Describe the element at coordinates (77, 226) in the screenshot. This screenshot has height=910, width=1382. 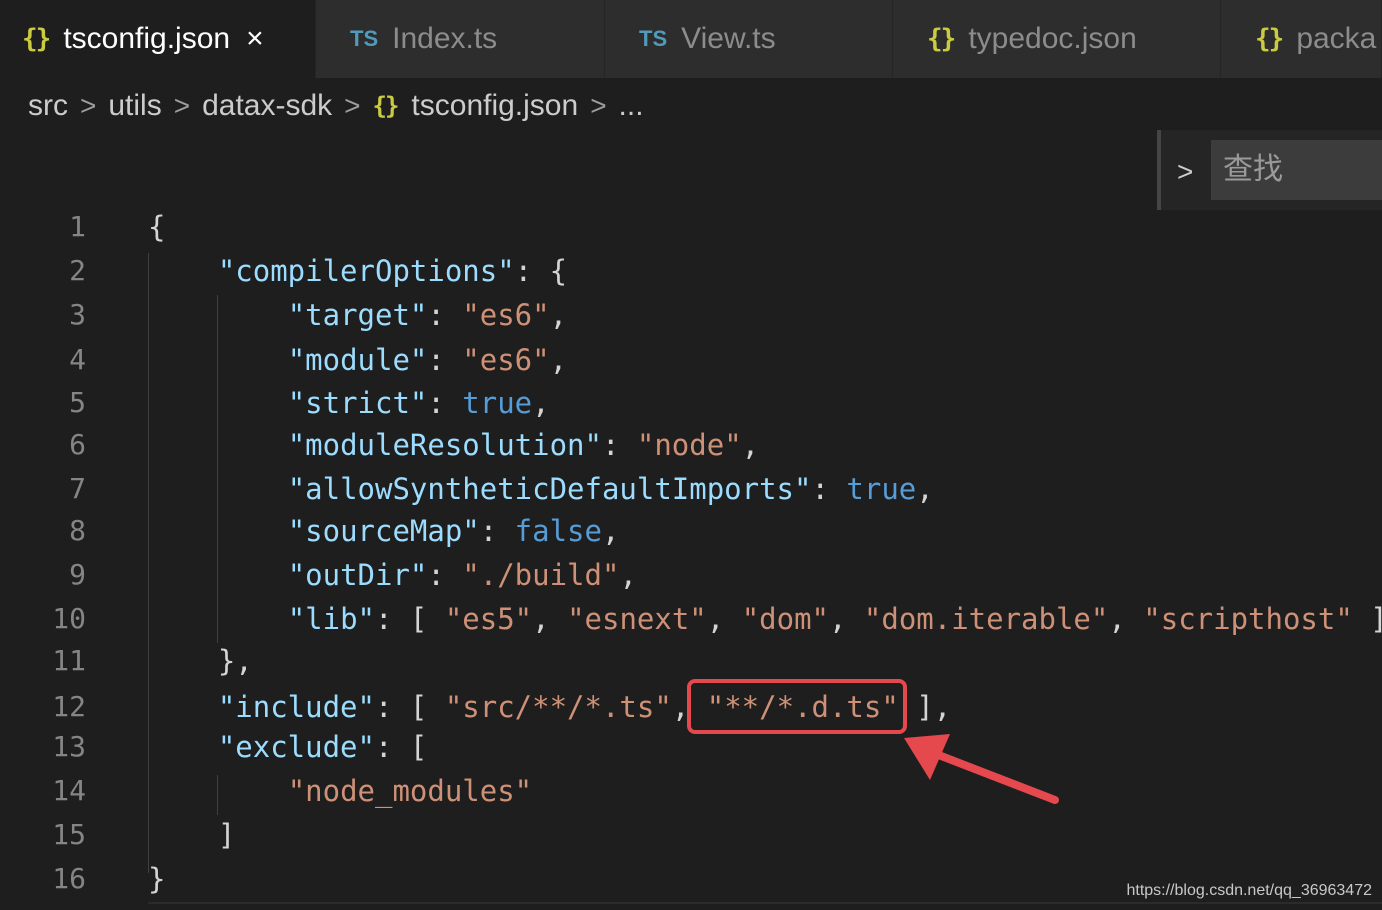
I see `line-number: 1` at that location.